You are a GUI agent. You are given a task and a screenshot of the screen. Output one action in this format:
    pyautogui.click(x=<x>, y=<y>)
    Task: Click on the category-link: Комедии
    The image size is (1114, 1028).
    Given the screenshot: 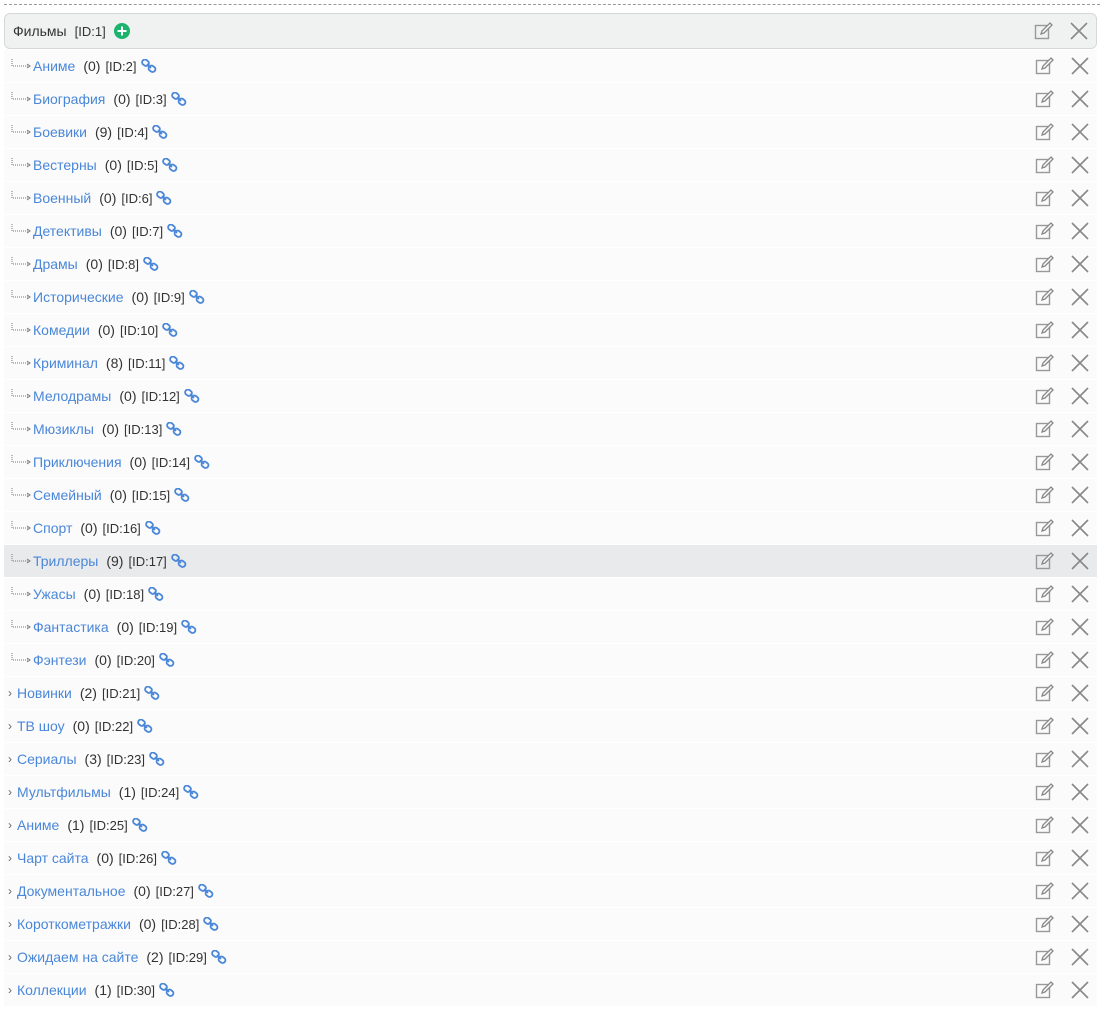 What is the action you would take?
    pyautogui.click(x=61, y=330)
    